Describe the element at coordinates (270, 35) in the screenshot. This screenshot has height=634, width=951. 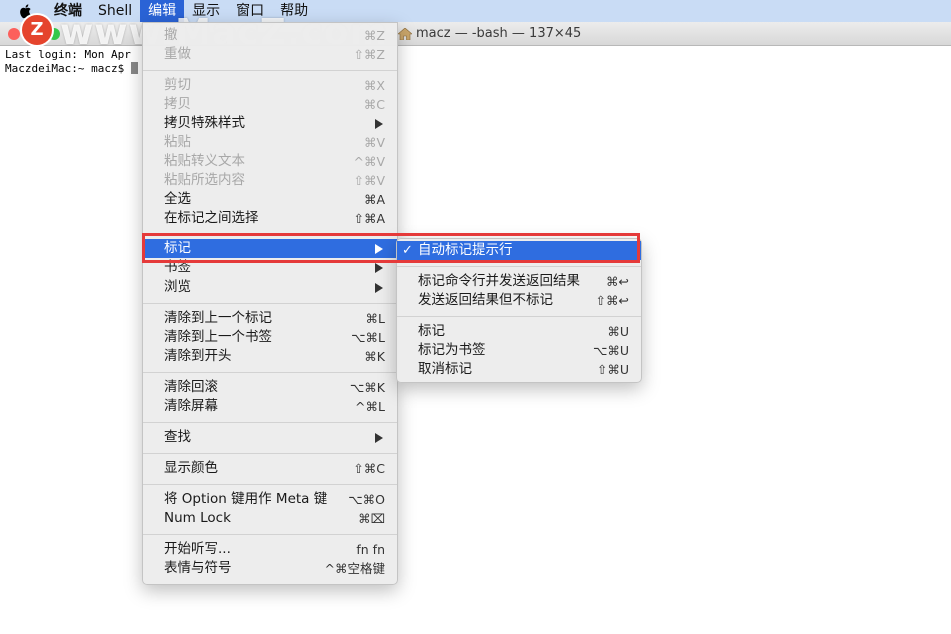
I see `menu-item-undo: 撤 ⌘Z` at that location.